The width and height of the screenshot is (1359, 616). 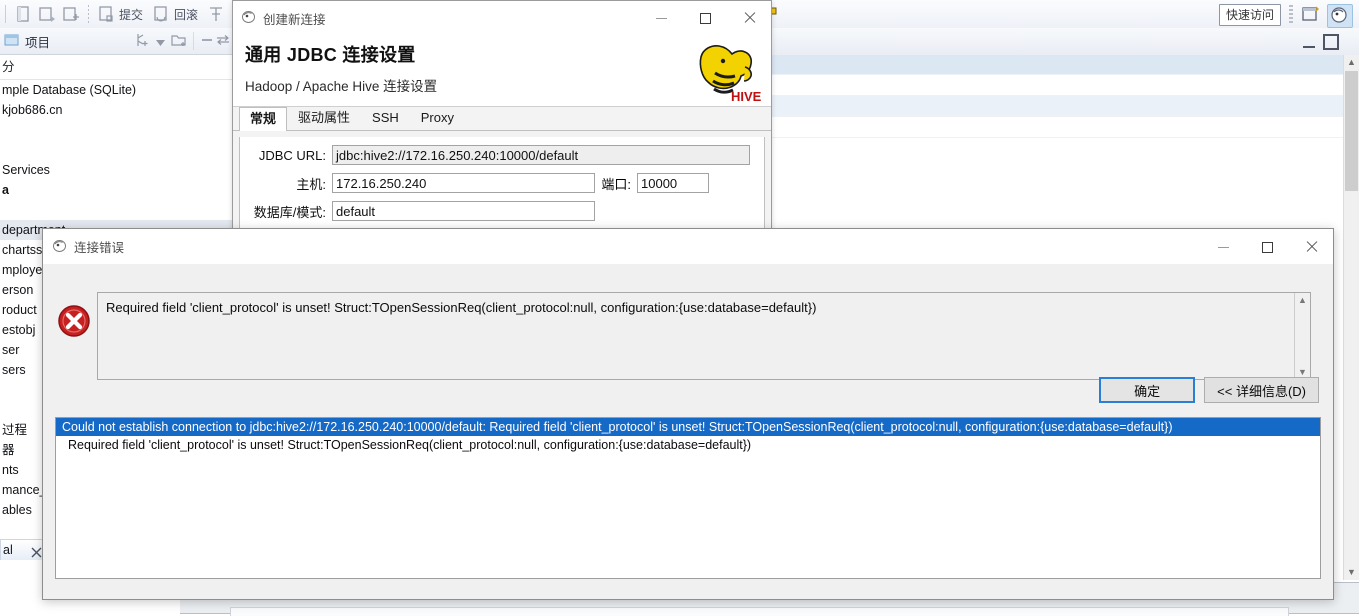 I want to click on ok-button: 确定, so click(x=1147, y=390).